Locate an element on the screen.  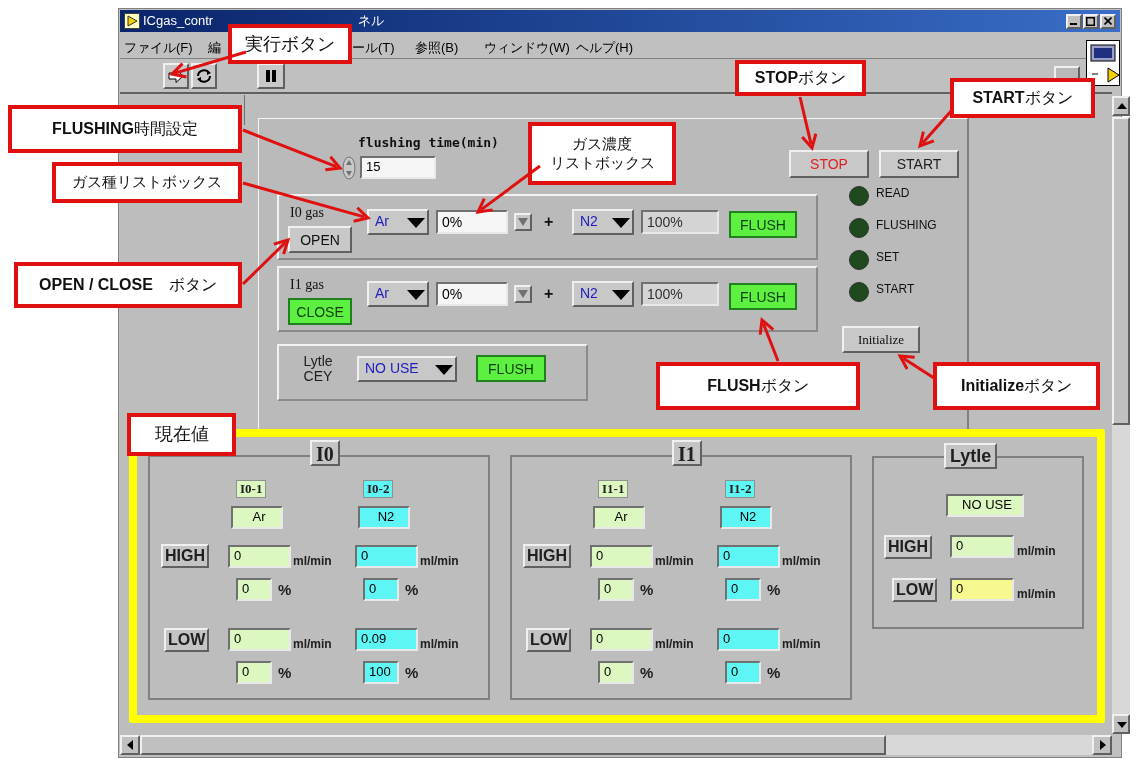
down-arrow-icon is located at coordinates (1122, 725).